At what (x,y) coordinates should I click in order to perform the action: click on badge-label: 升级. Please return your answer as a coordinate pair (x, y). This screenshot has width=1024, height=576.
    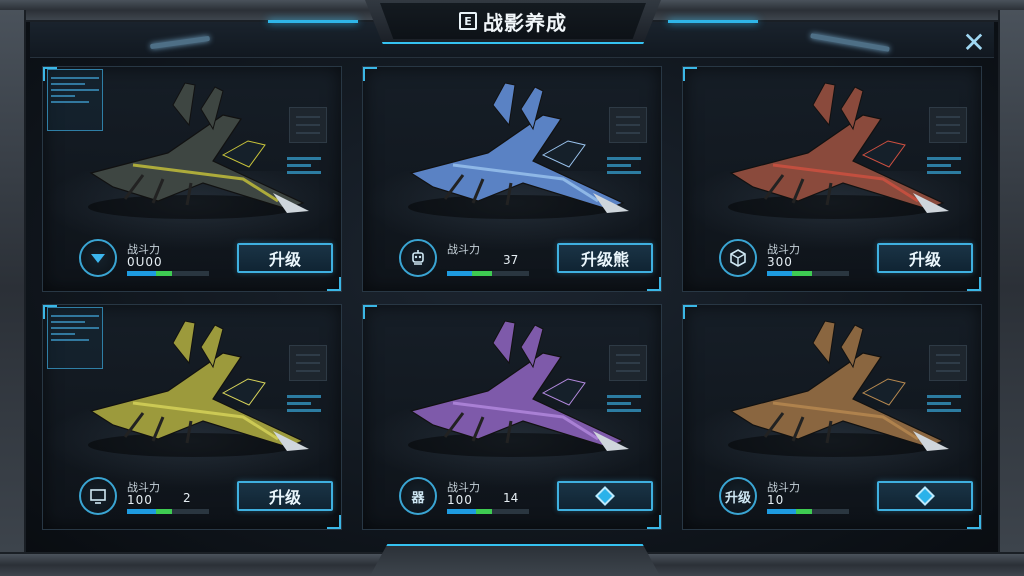
    Looking at the image, I should click on (737, 498).